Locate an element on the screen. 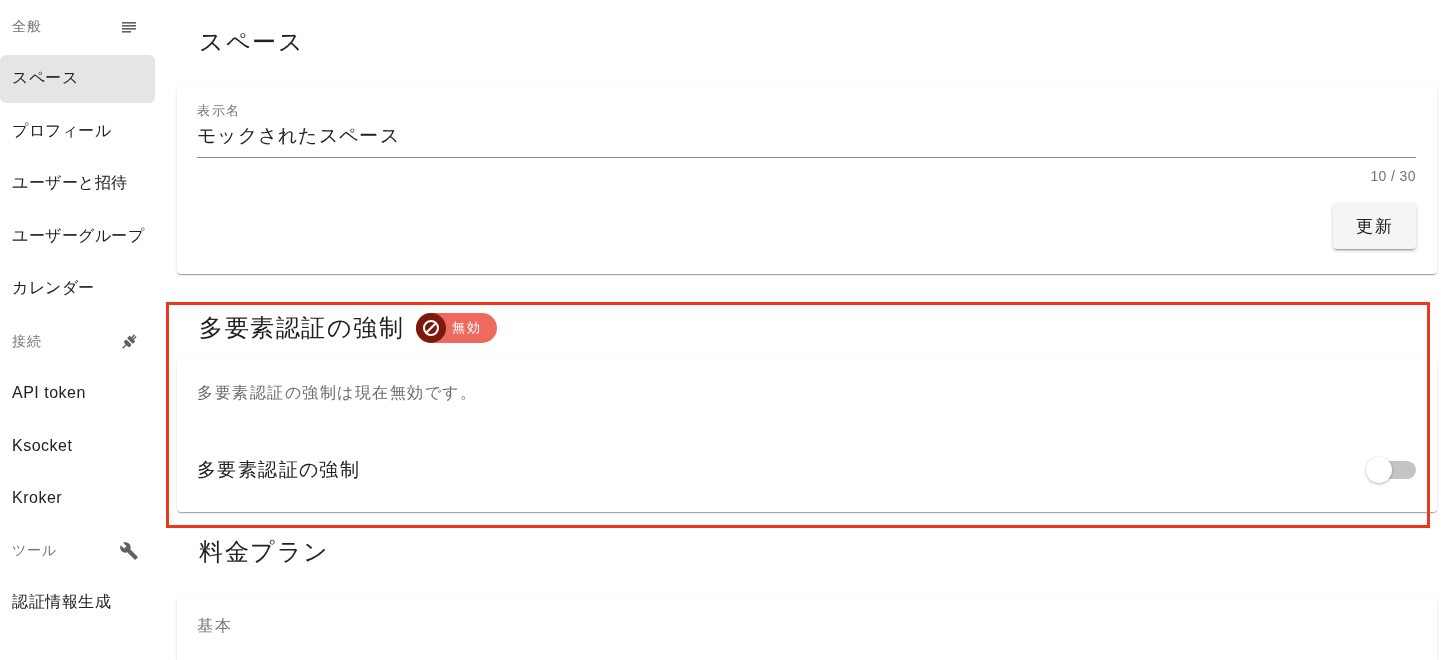 The width and height of the screenshot is (1454, 660). nav-item: ユーザーグループ is located at coordinates (77, 236).